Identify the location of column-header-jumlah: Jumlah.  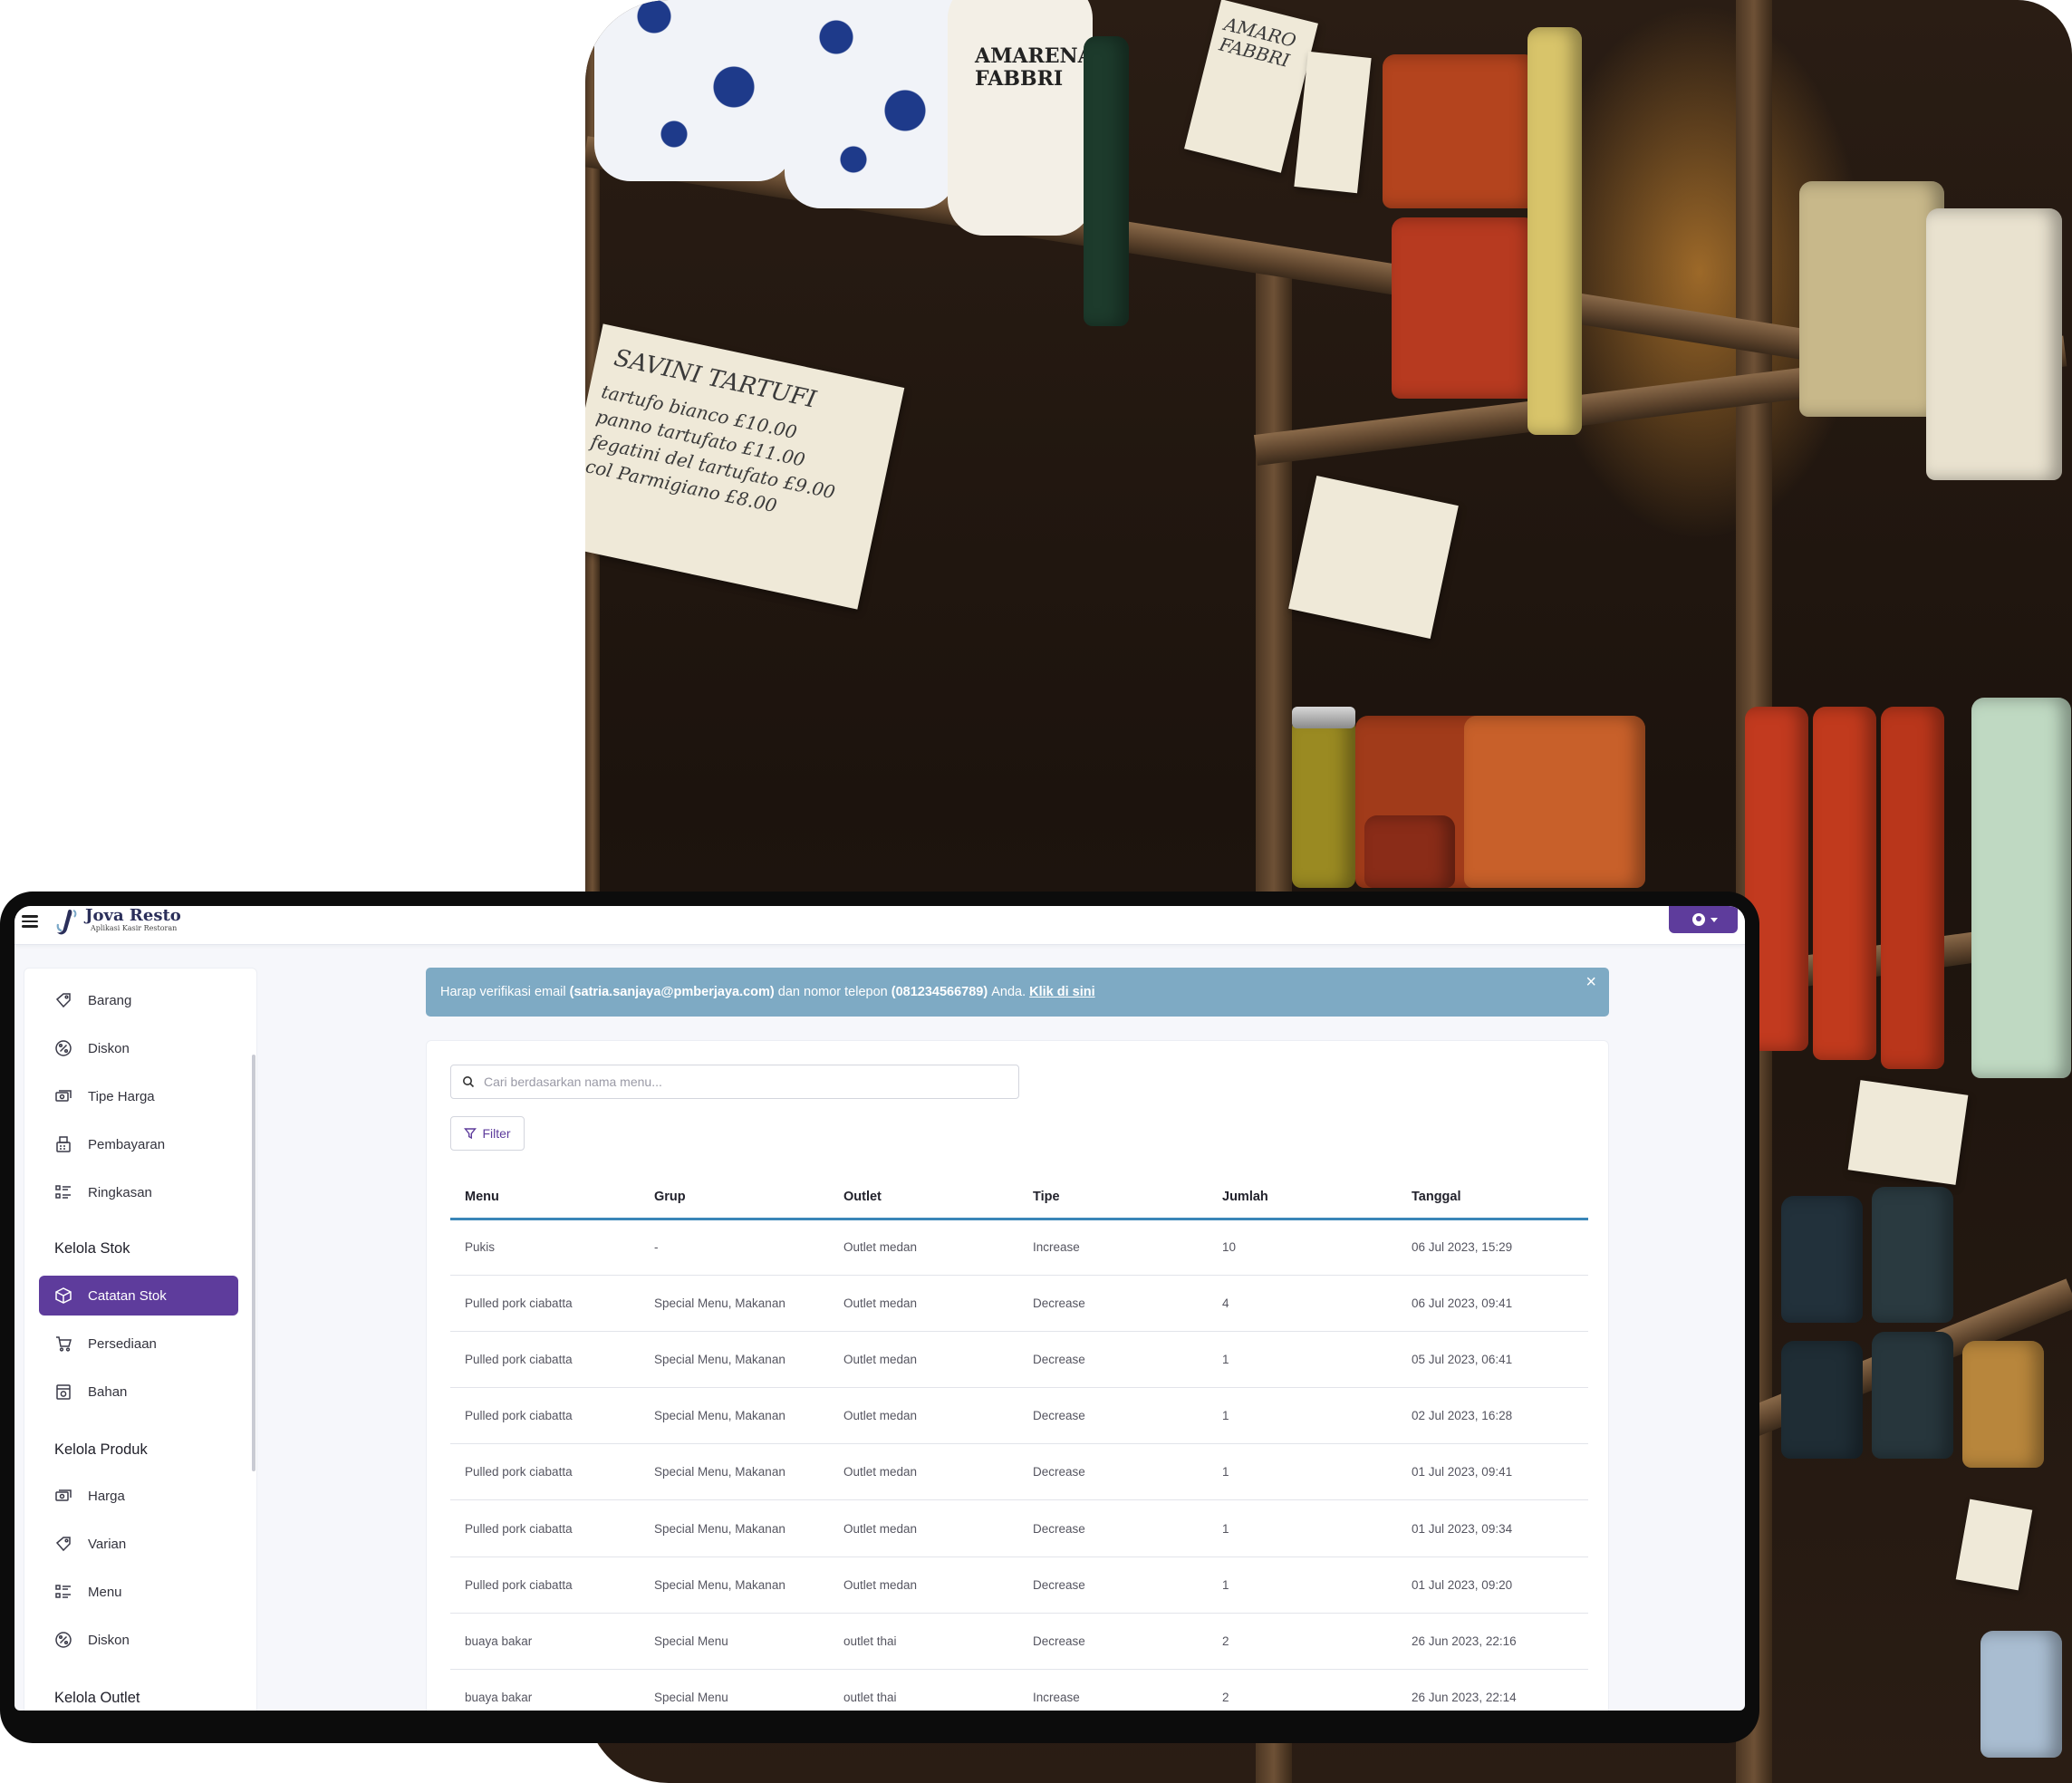
(1302, 1198).